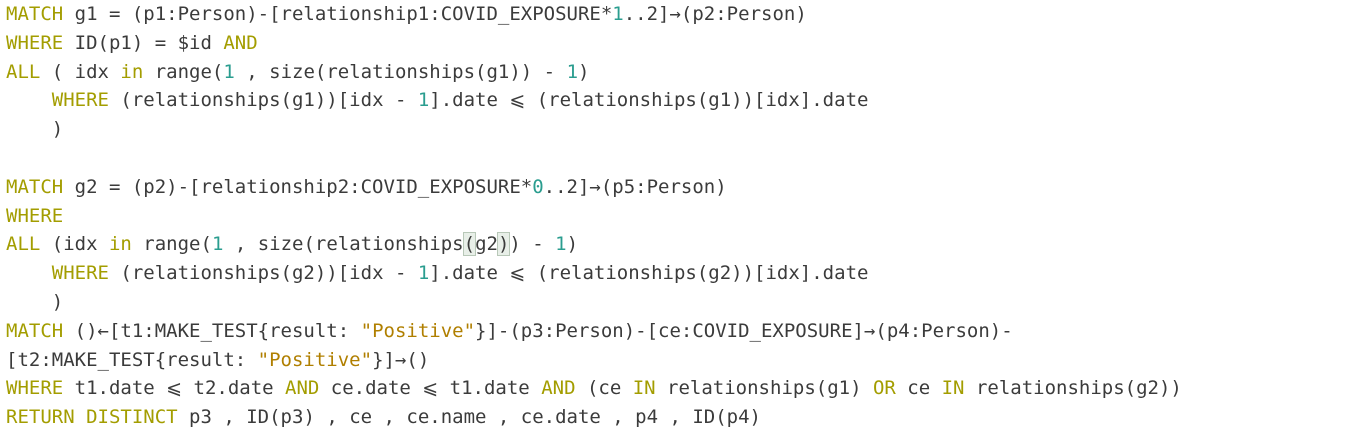 This screenshot has width=1347, height=433. I want to click on bracket-match-highlight: ), so click(503, 244).